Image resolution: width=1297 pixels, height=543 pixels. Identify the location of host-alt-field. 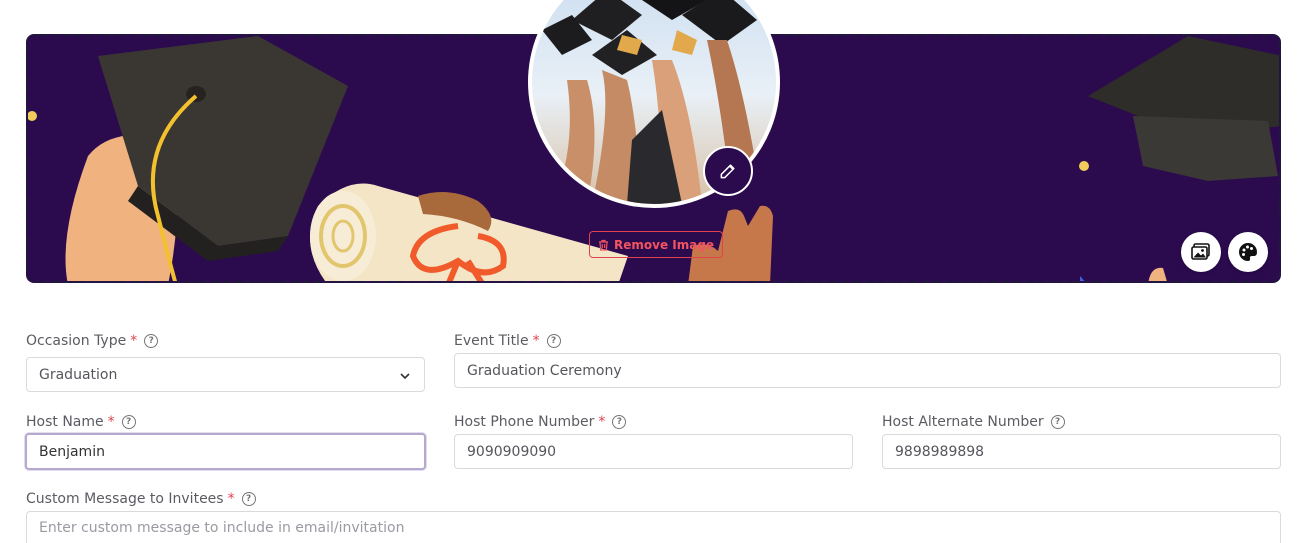
(1081, 451).